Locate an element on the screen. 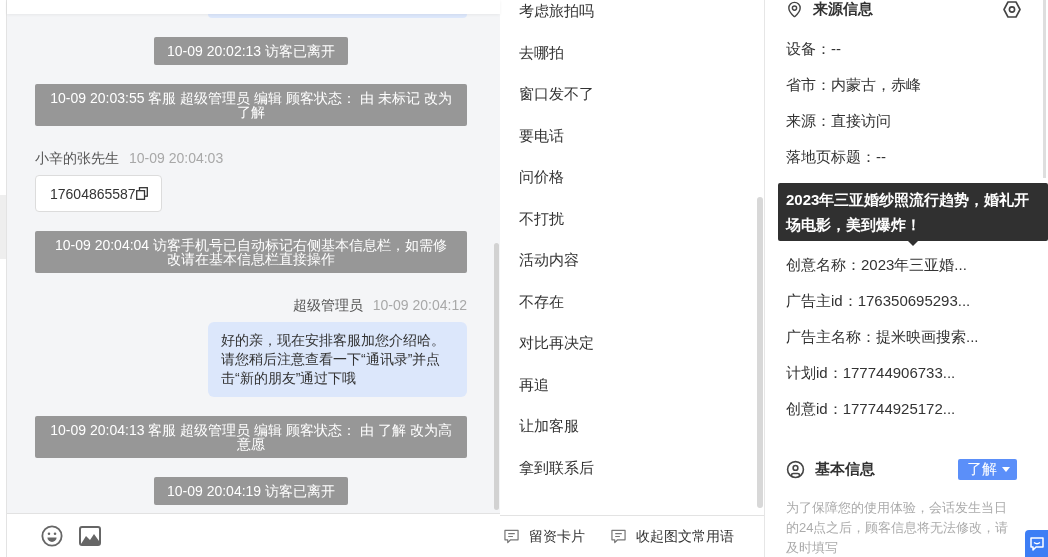 Image resolution: width=1048 pixels, height=557 pixels. quick-phrase-item: 不打扰 is located at coordinates (632, 219).